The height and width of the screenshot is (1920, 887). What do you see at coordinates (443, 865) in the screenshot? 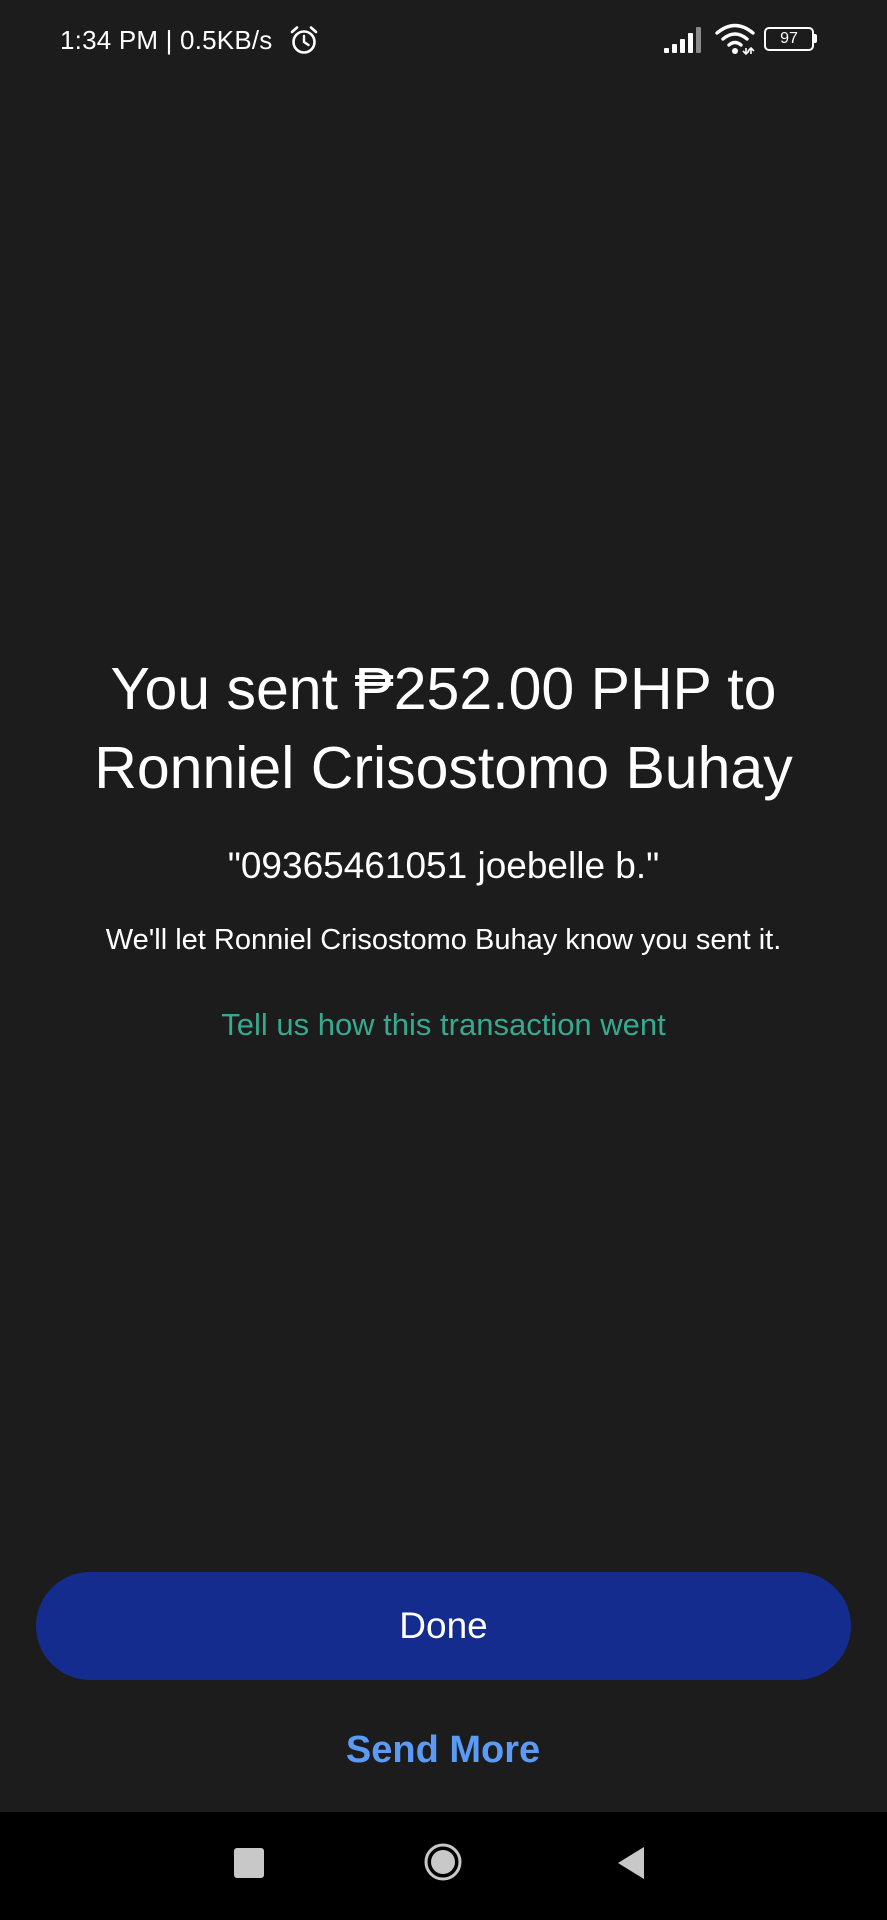
I see `payment-note: "09365461051 joebelle b."` at bounding box center [443, 865].